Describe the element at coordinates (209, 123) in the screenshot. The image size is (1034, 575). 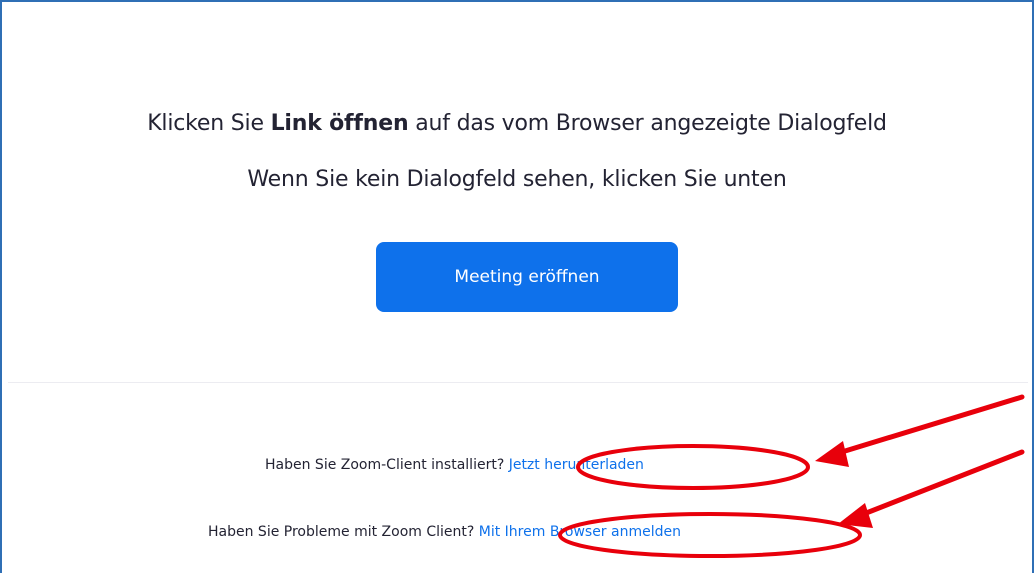
I see `instruction-text-start: Klicken Sie` at that location.